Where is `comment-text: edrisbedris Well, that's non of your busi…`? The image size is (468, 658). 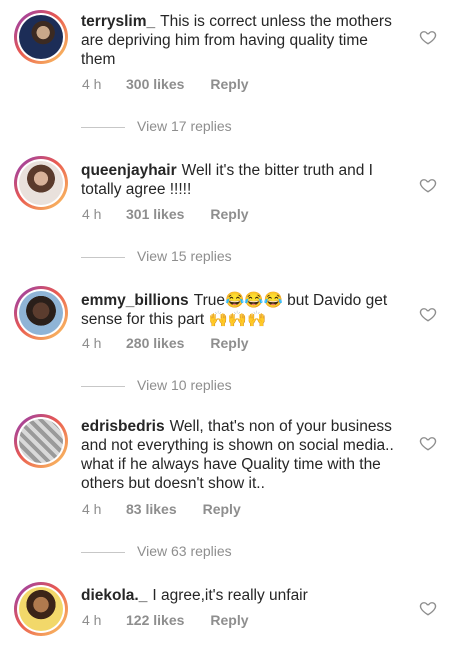 comment-text: edrisbedris Well, that's non of your busi… is located at coordinates (242, 455).